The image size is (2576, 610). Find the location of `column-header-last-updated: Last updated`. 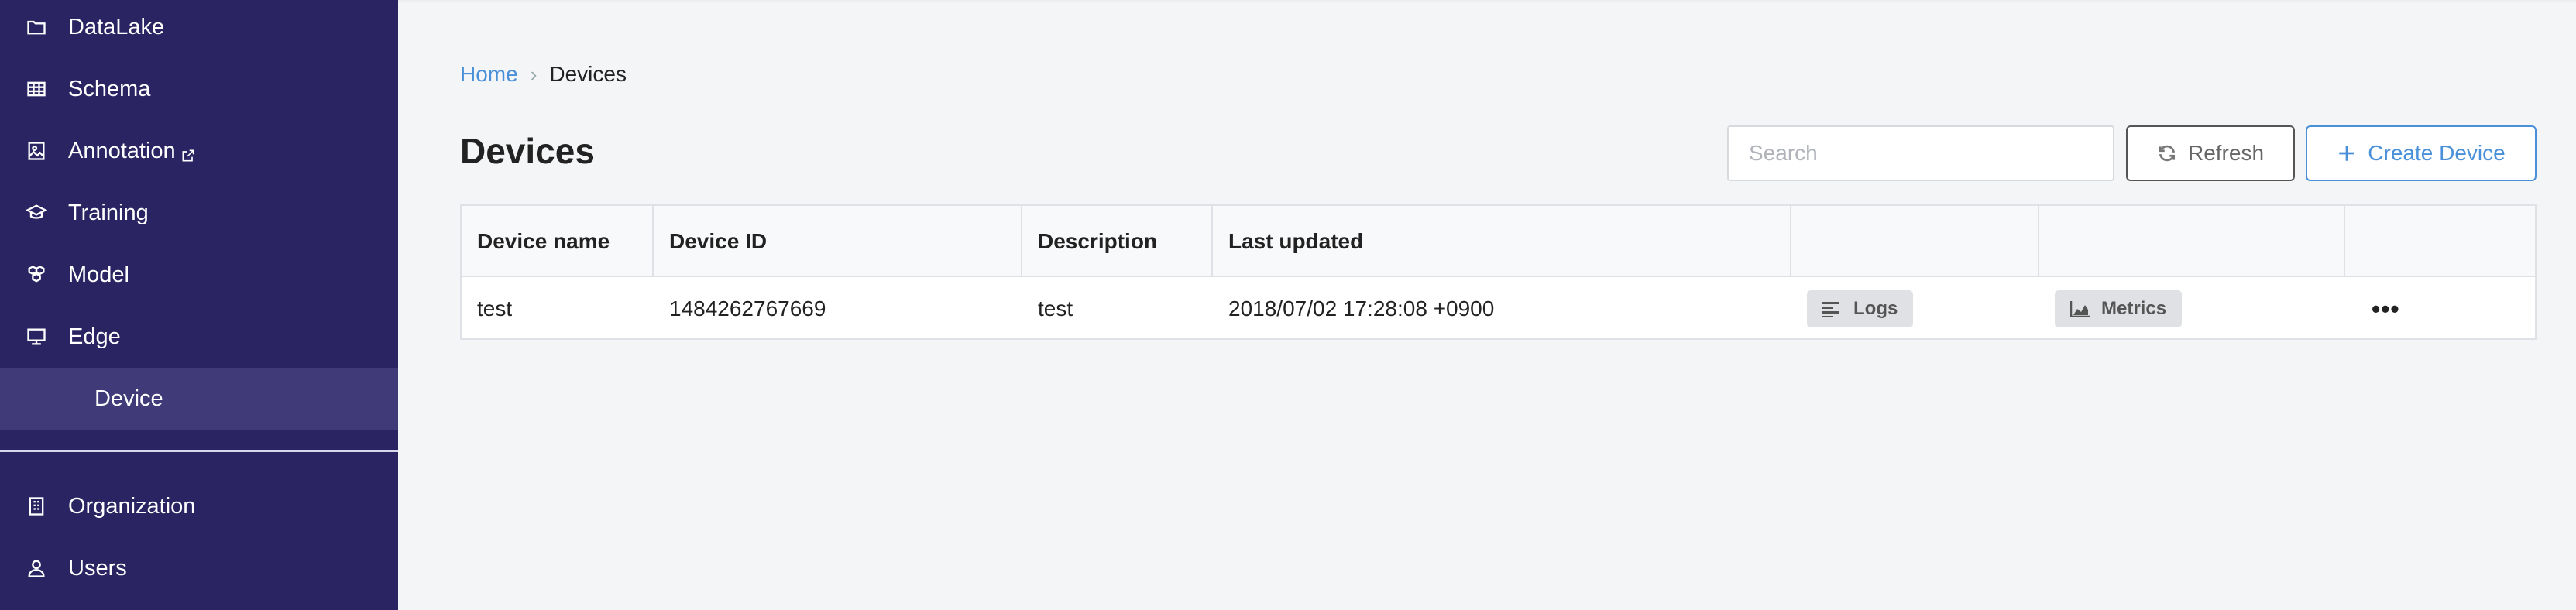

column-header-last-updated: Last updated is located at coordinates (1502, 241).